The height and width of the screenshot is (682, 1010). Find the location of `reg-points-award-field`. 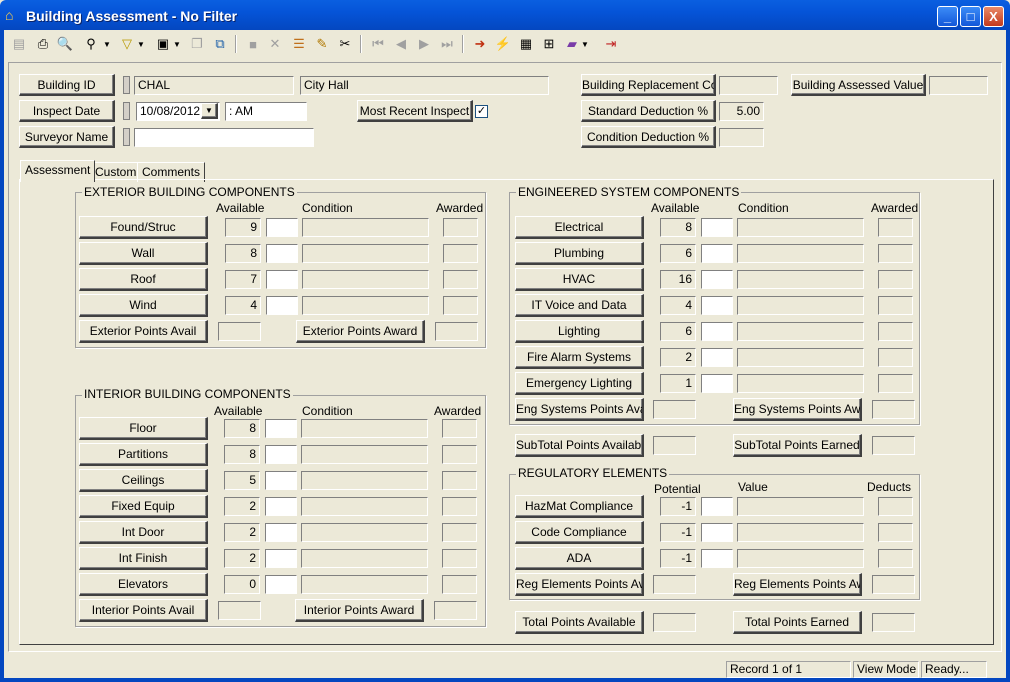

reg-points-award-field is located at coordinates (893, 584).